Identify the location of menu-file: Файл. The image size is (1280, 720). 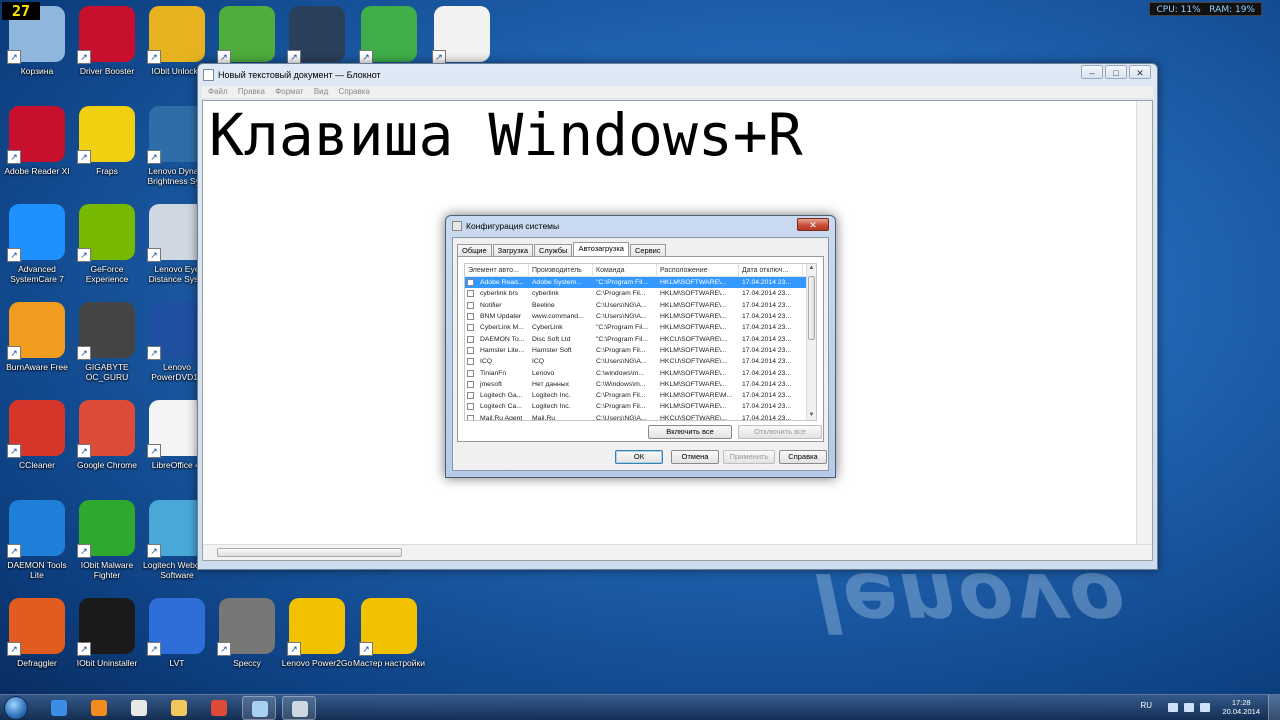
(218, 91).